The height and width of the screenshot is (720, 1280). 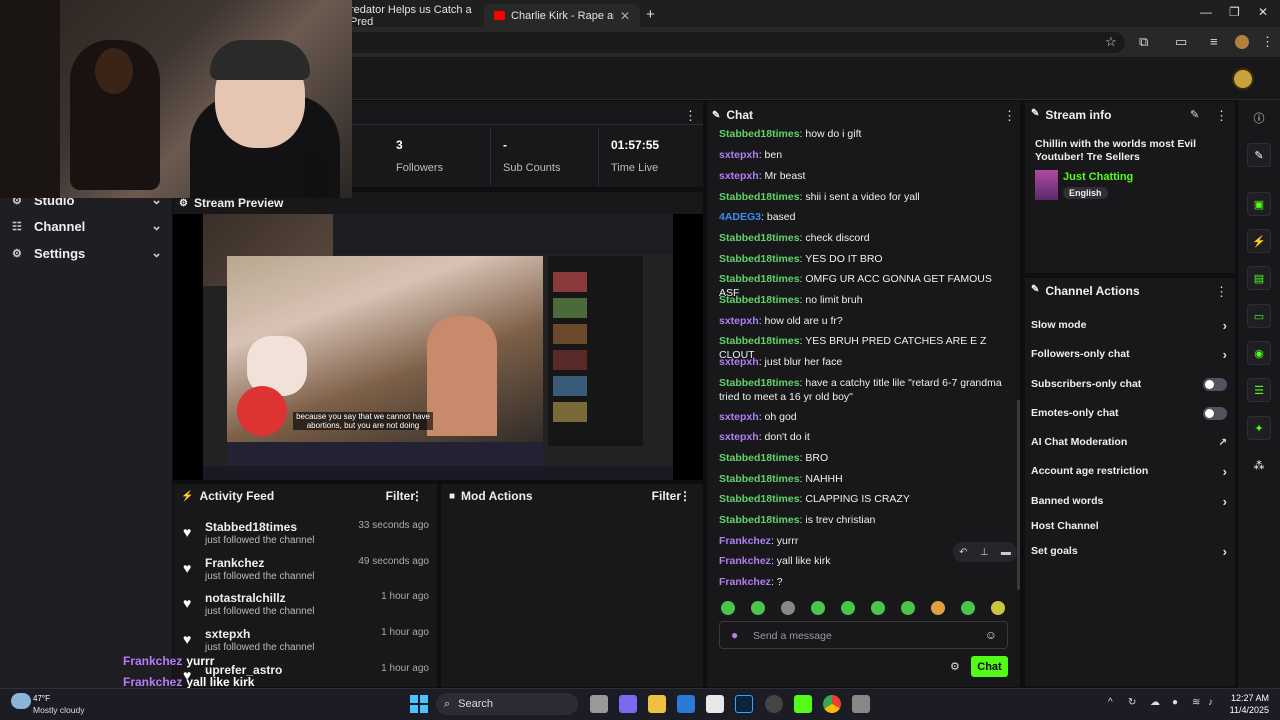 What do you see at coordinates (1263, 12) in the screenshot?
I see `close-window-icon: ✕` at bounding box center [1263, 12].